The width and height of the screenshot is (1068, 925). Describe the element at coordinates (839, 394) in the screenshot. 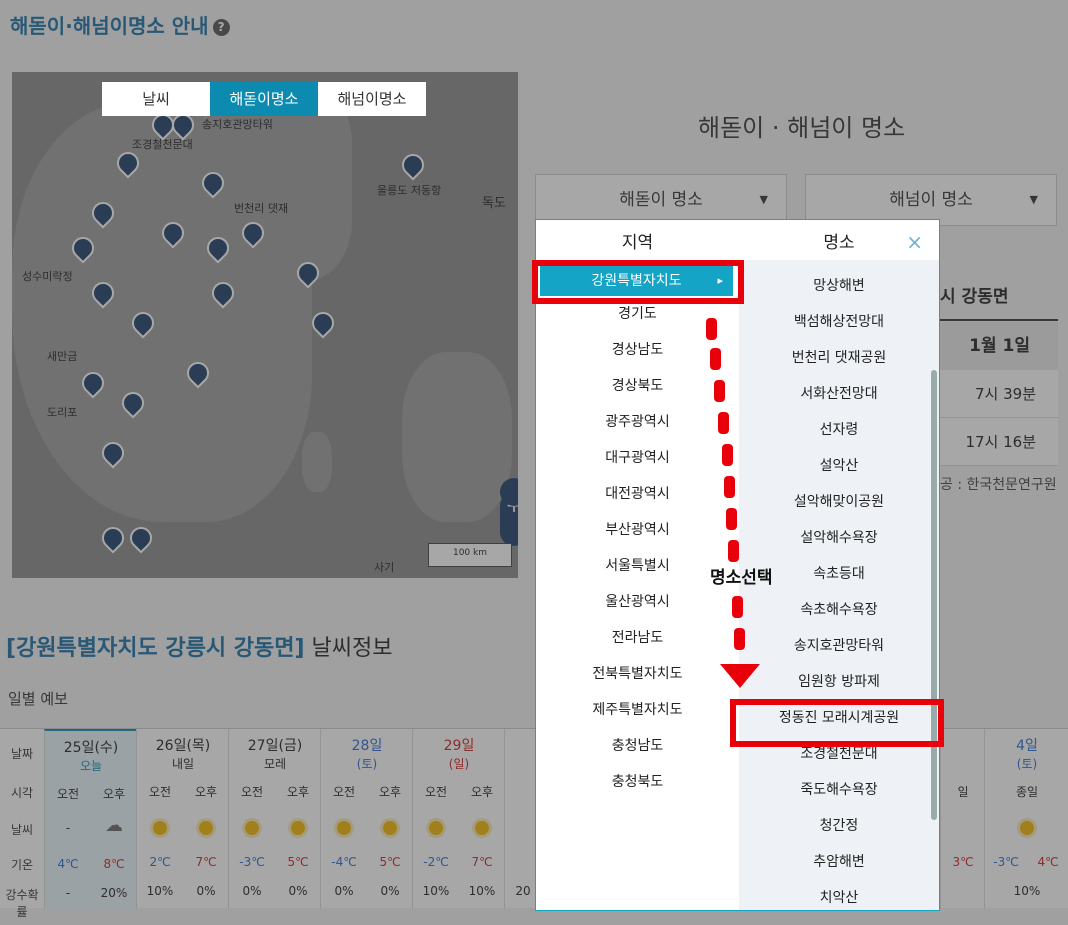

I see `place-item: 서화산전망대` at that location.